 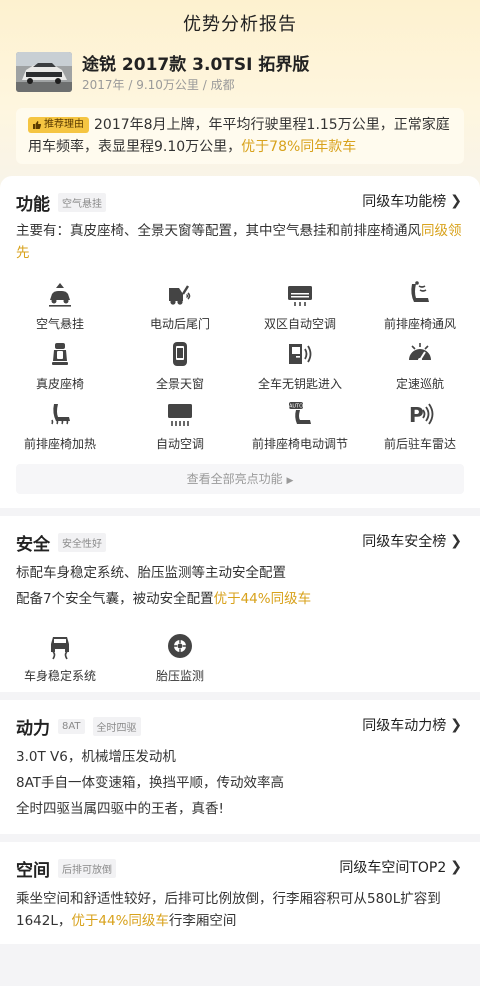 What do you see at coordinates (180, 646) in the screenshot?
I see `tire-pressure-icon` at bounding box center [180, 646].